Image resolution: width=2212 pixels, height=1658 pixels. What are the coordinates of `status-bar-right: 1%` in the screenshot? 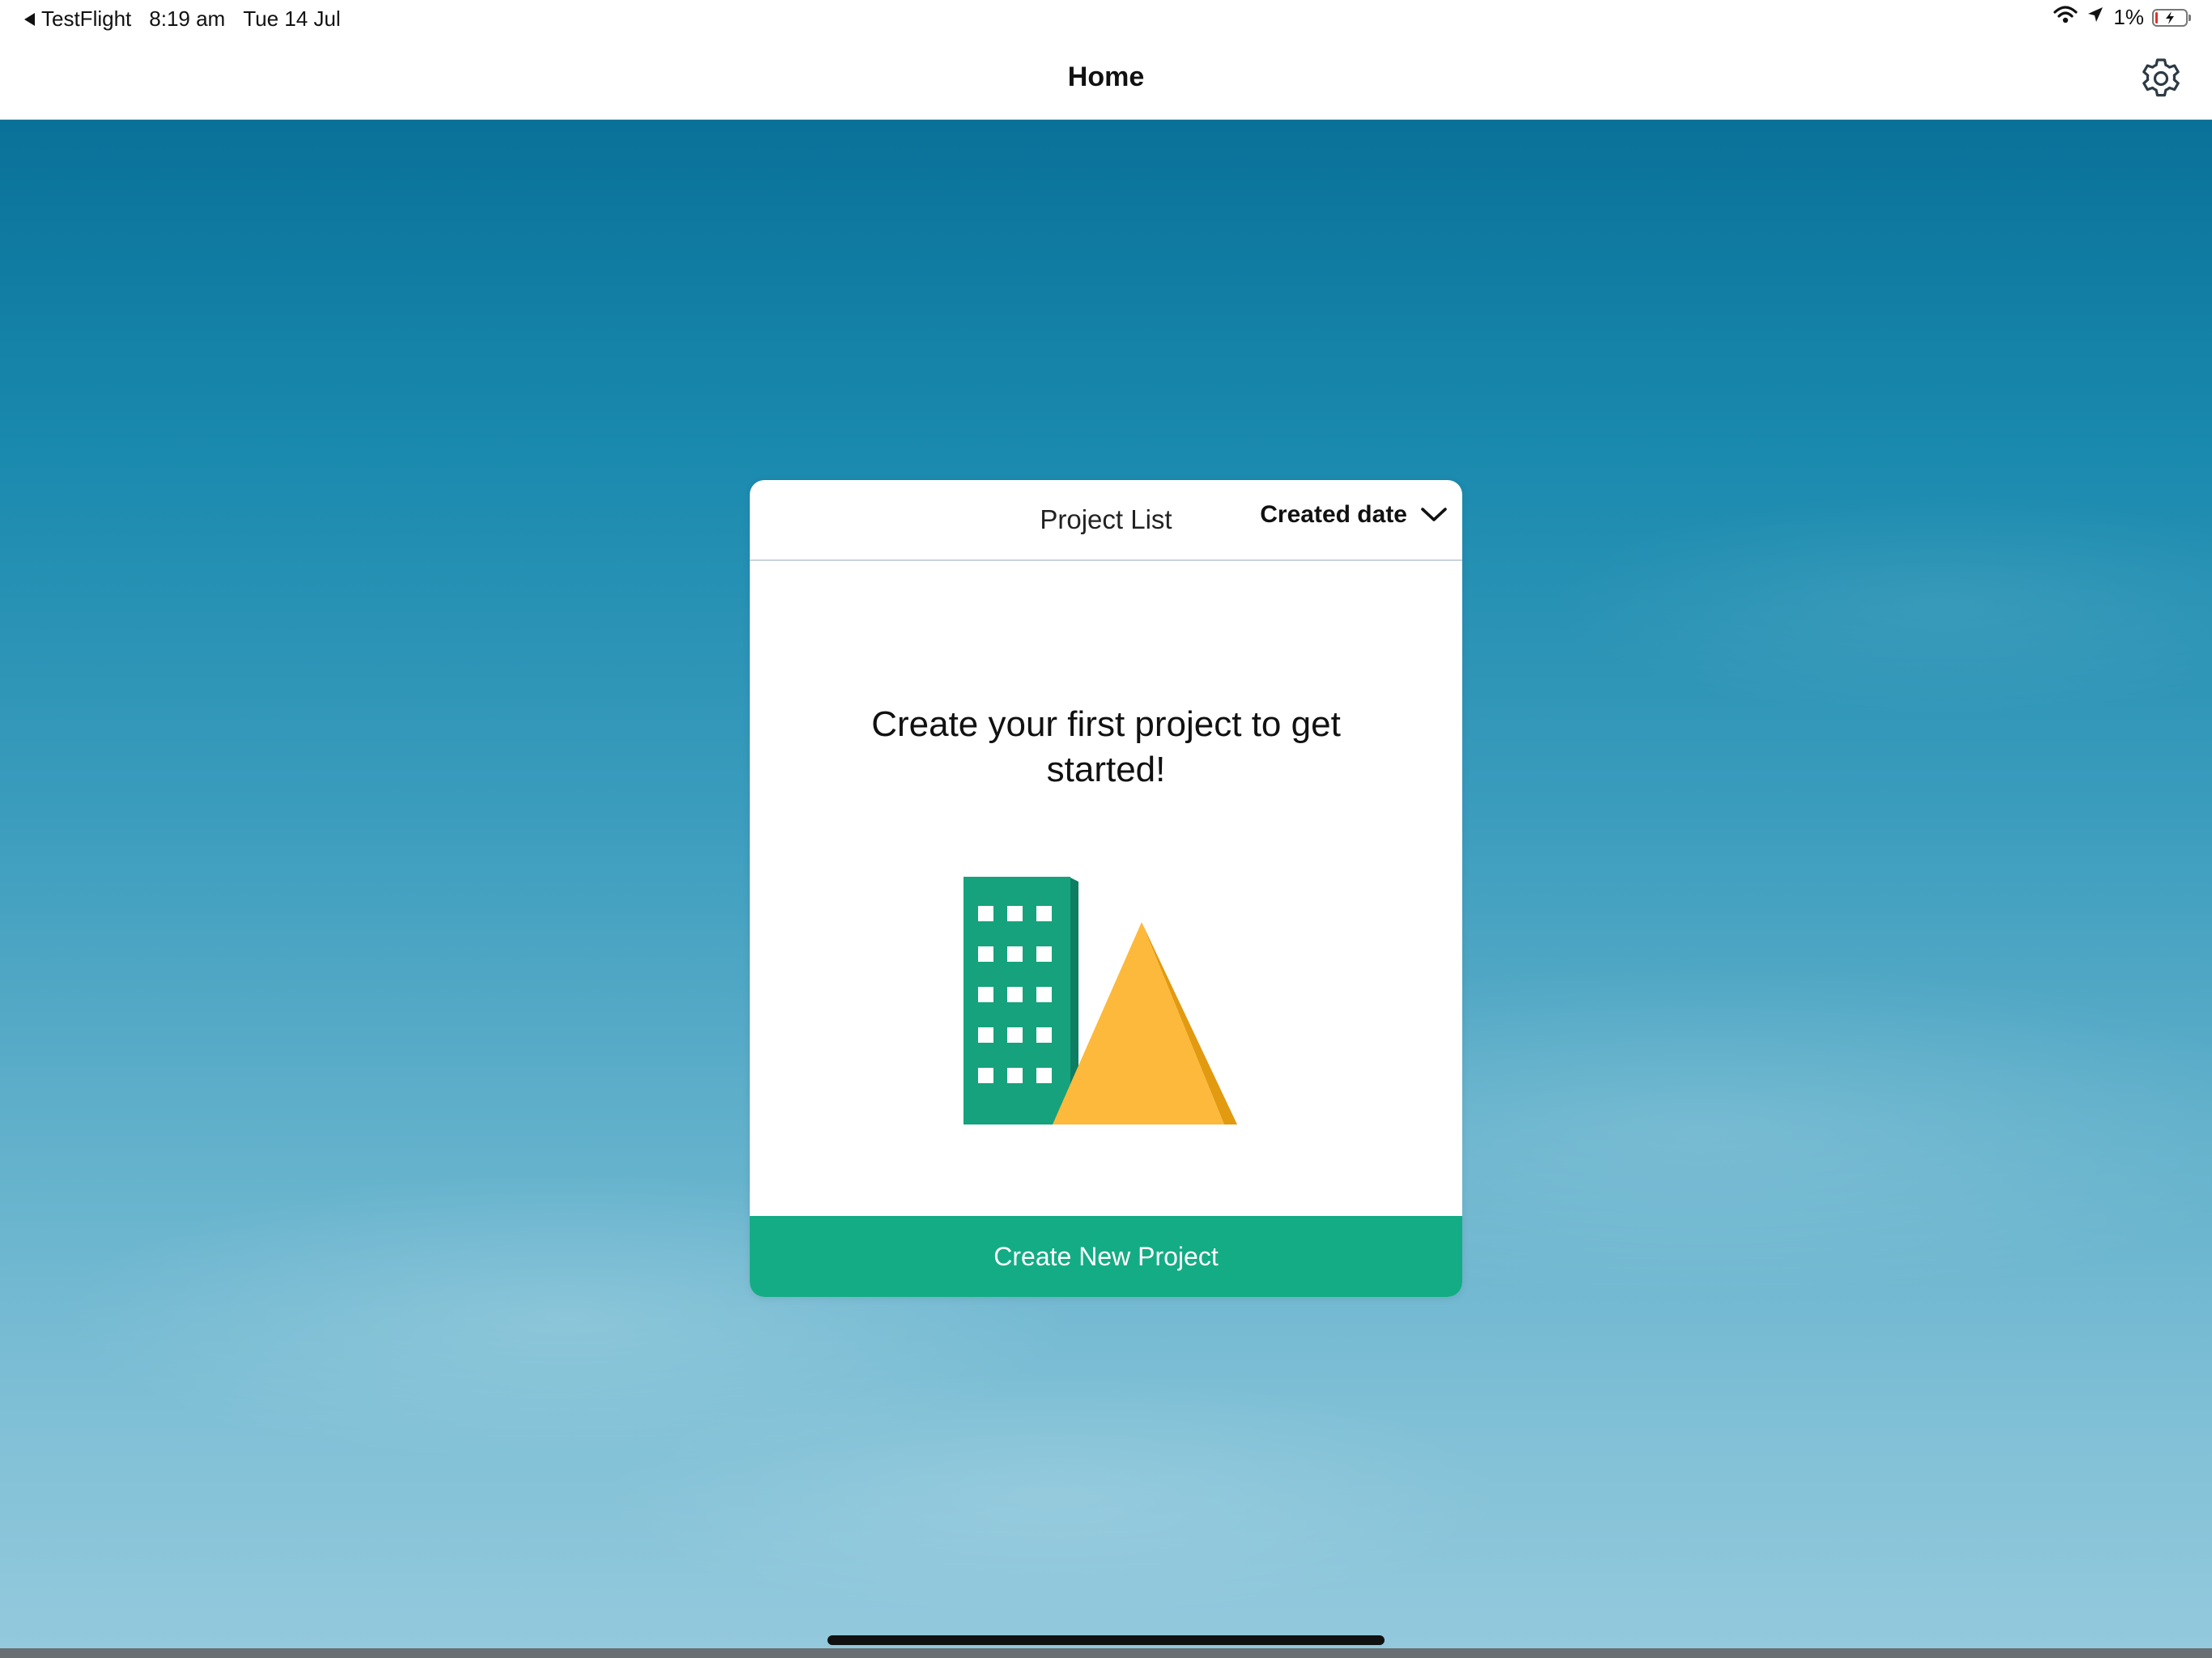 It's located at (2122, 17).